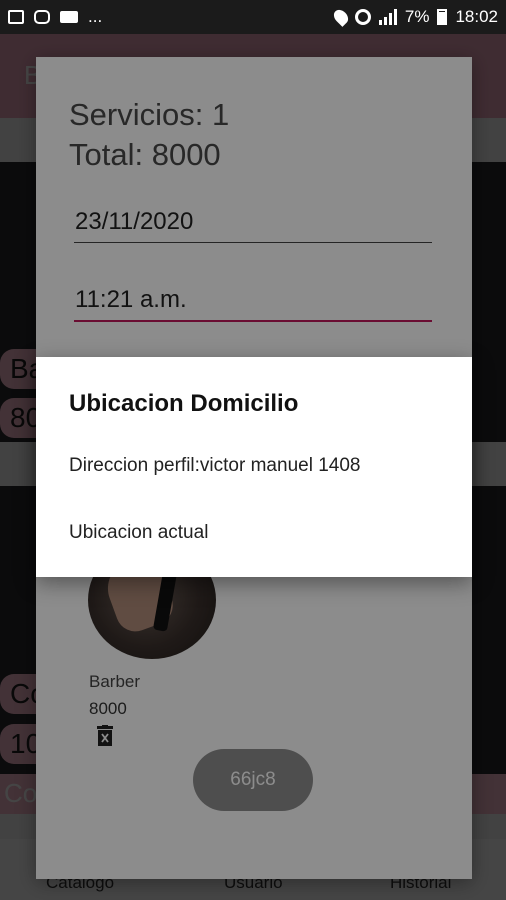 The width and height of the screenshot is (506, 900). I want to click on option-profile-address: Direccion perfil:victor manuel 1408, so click(259, 466).